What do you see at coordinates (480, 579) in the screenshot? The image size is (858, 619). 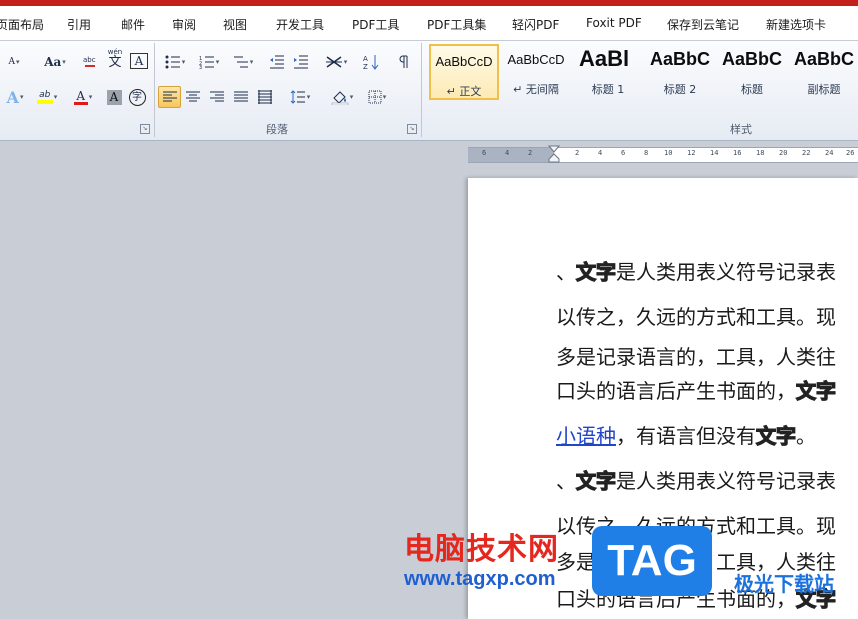 I see `watermark-url: www.tagxp.com` at bounding box center [480, 579].